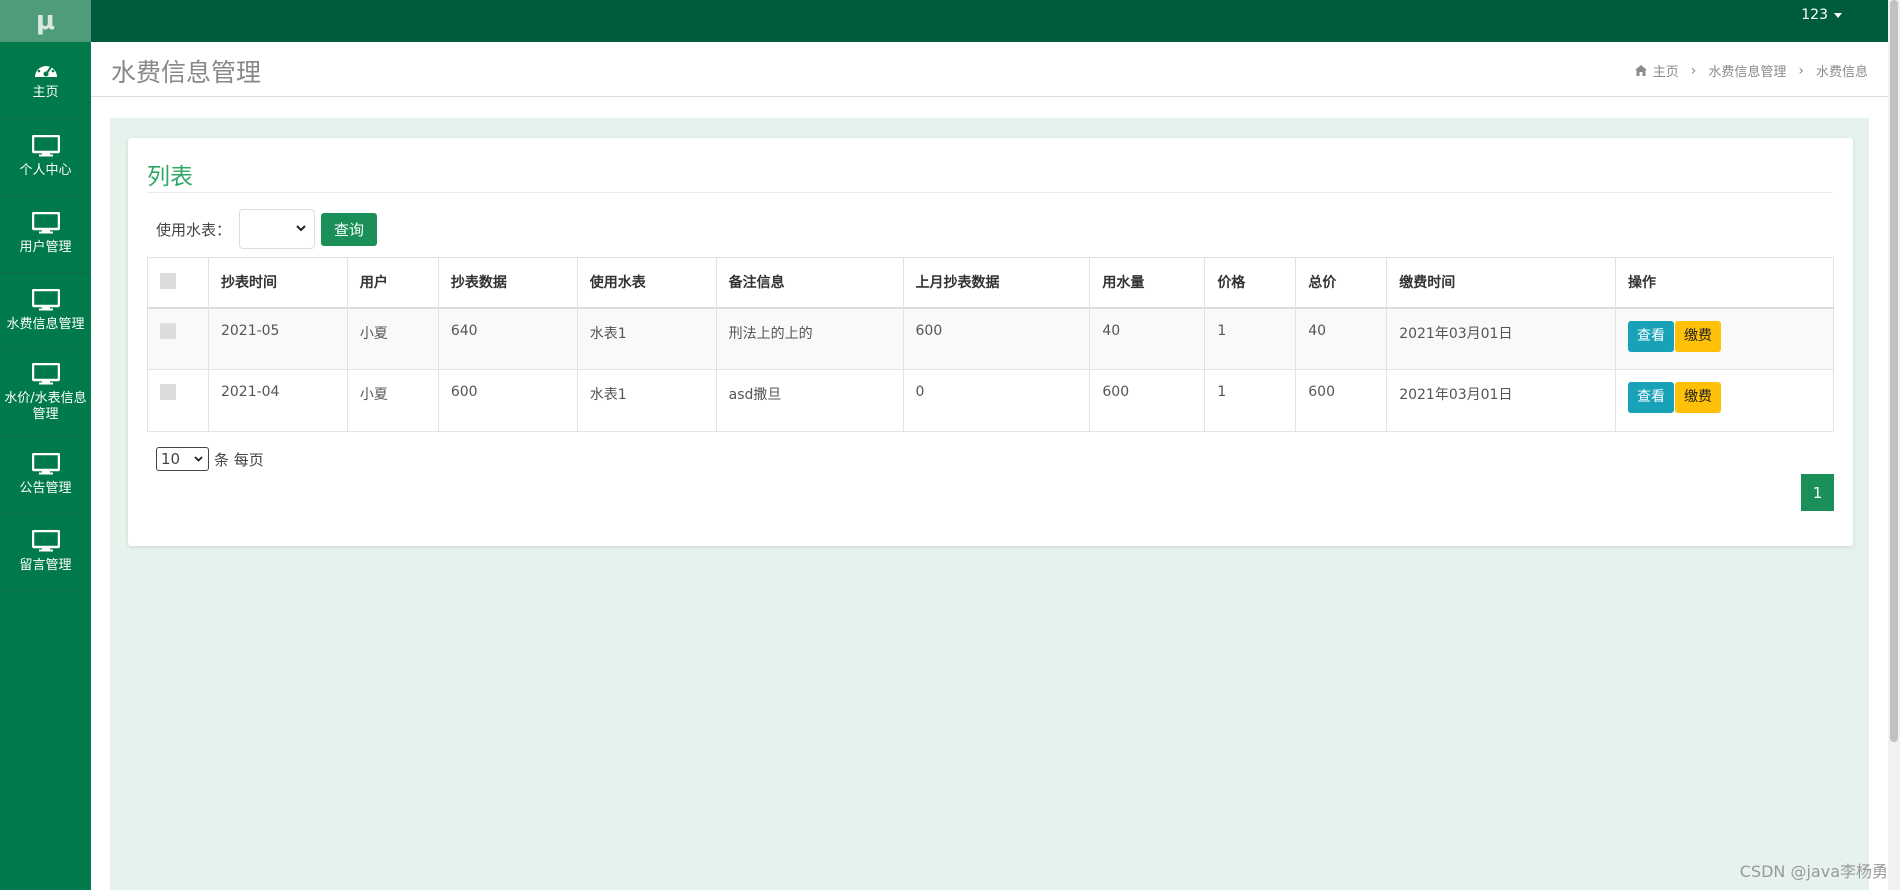 Image resolution: width=1900 pixels, height=890 pixels. I want to click on cell-time: 2021-05, so click(277, 338).